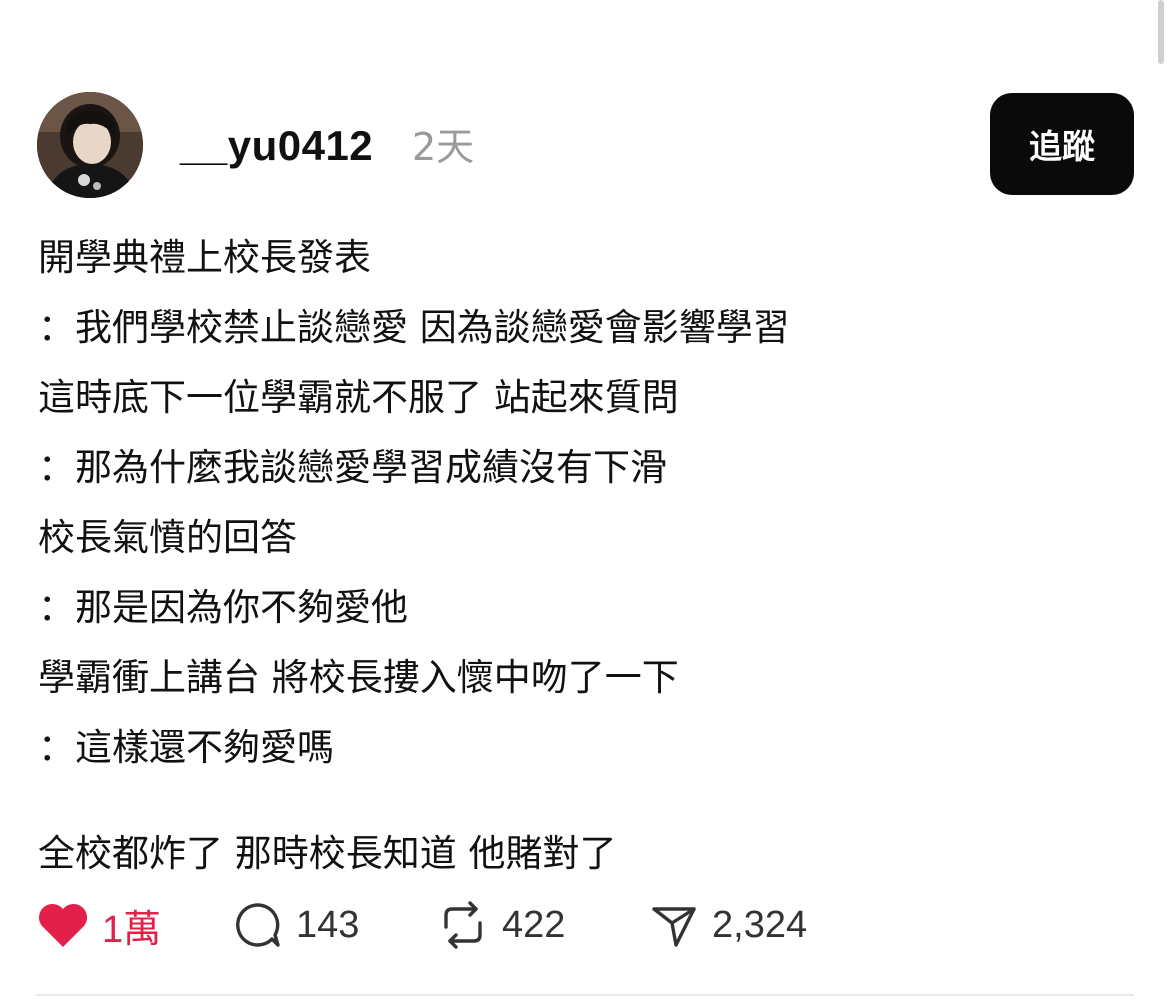  What do you see at coordinates (258, 925) in the screenshot?
I see `comment-bubble-icon` at bounding box center [258, 925].